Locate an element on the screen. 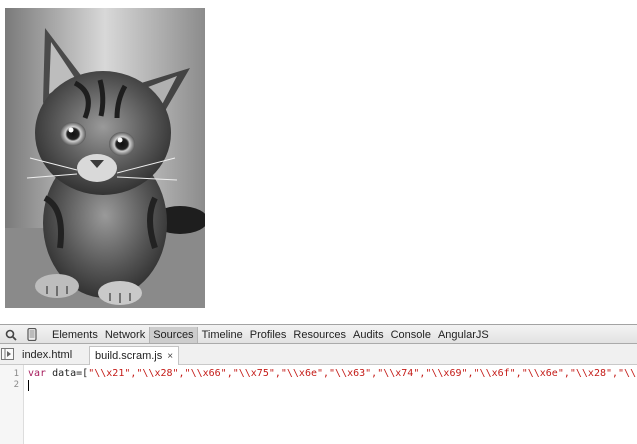 This screenshot has height=444, width=637. text-cursor is located at coordinates (28, 385).